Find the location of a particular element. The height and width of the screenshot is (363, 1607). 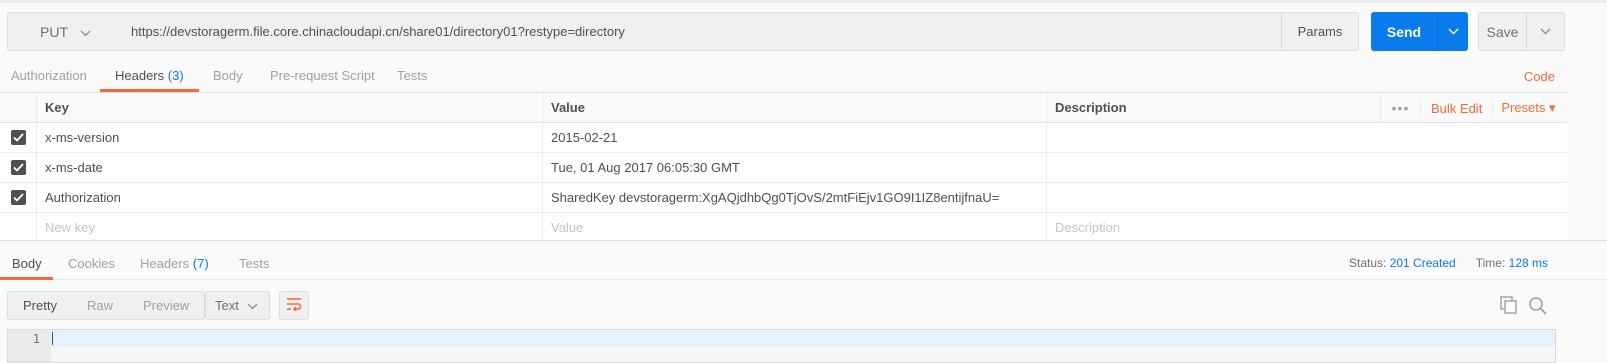

response-tab-headers: Headers (7) is located at coordinates (174, 263).